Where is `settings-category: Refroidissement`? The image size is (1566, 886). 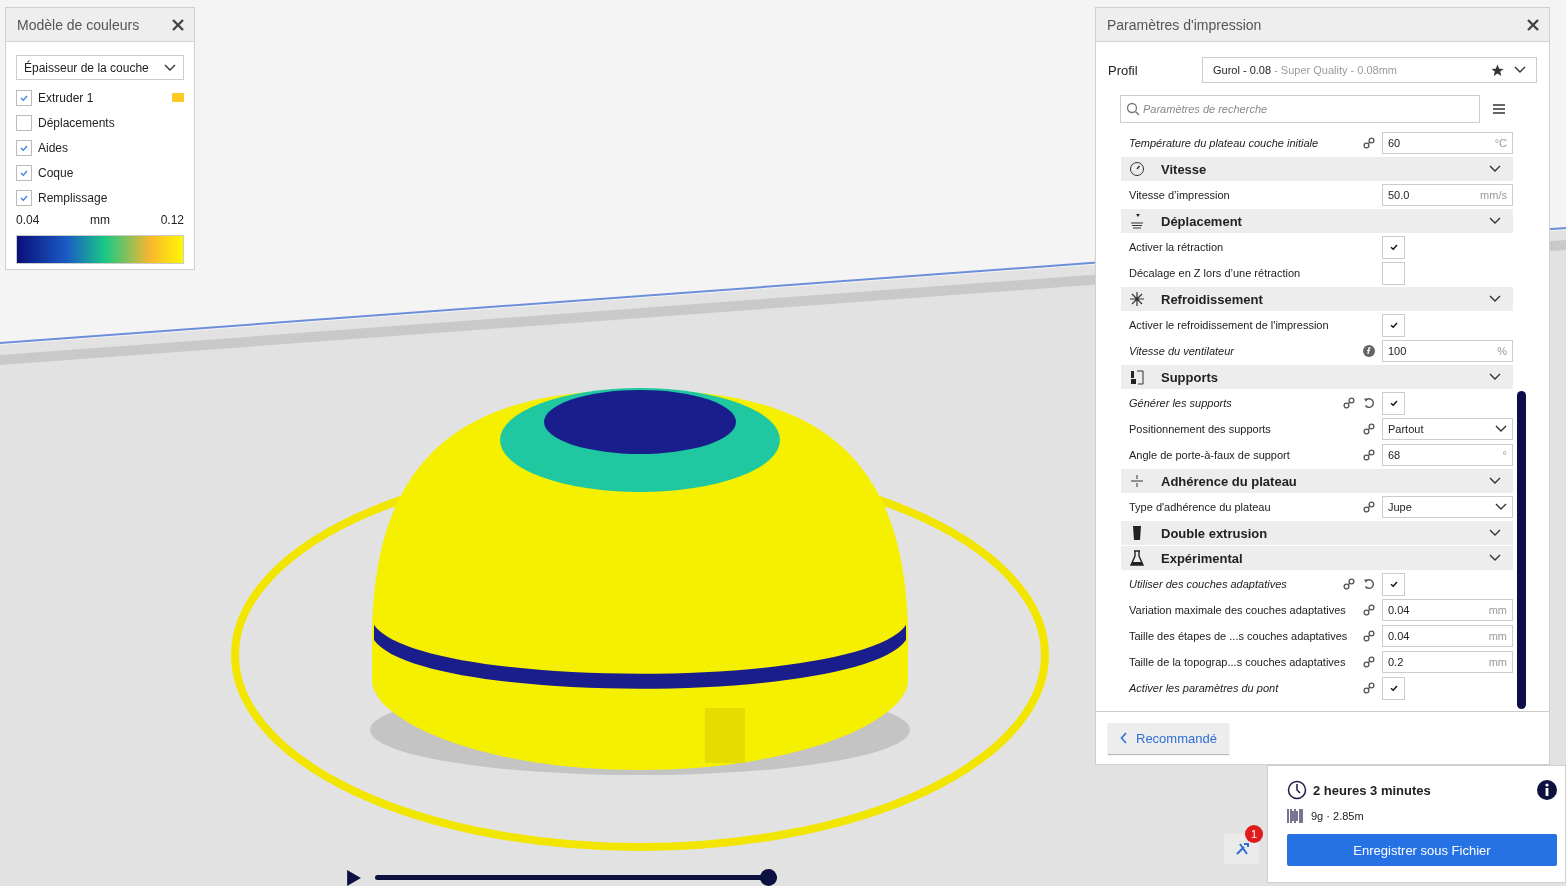
settings-category: Refroidissement is located at coordinates (1317, 299).